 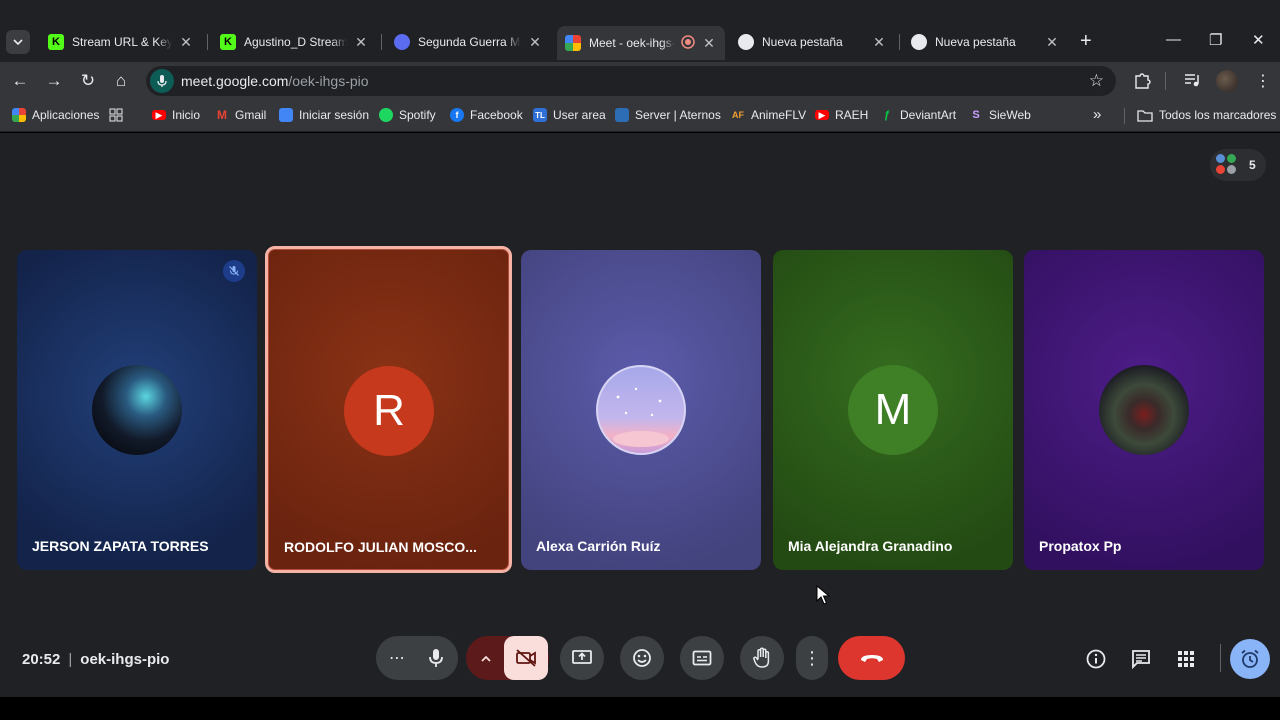 What do you see at coordinates (137, 410) in the screenshot?
I see `participant-tile-jerson: JERSON ZAPATA TORRES` at bounding box center [137, 410].